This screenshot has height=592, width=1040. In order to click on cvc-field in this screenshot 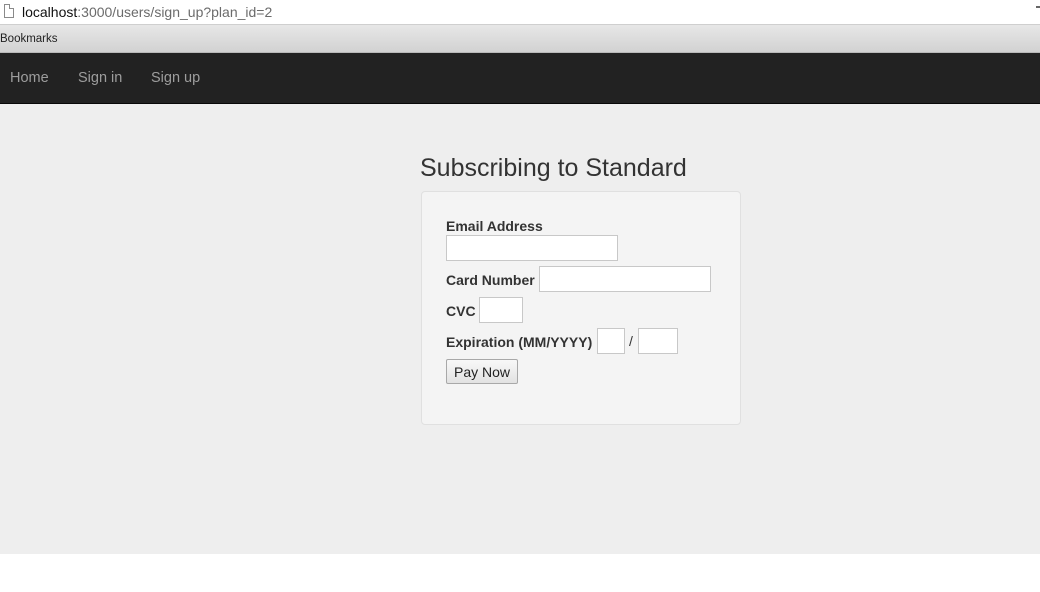, I will do `click(501, 310)`.